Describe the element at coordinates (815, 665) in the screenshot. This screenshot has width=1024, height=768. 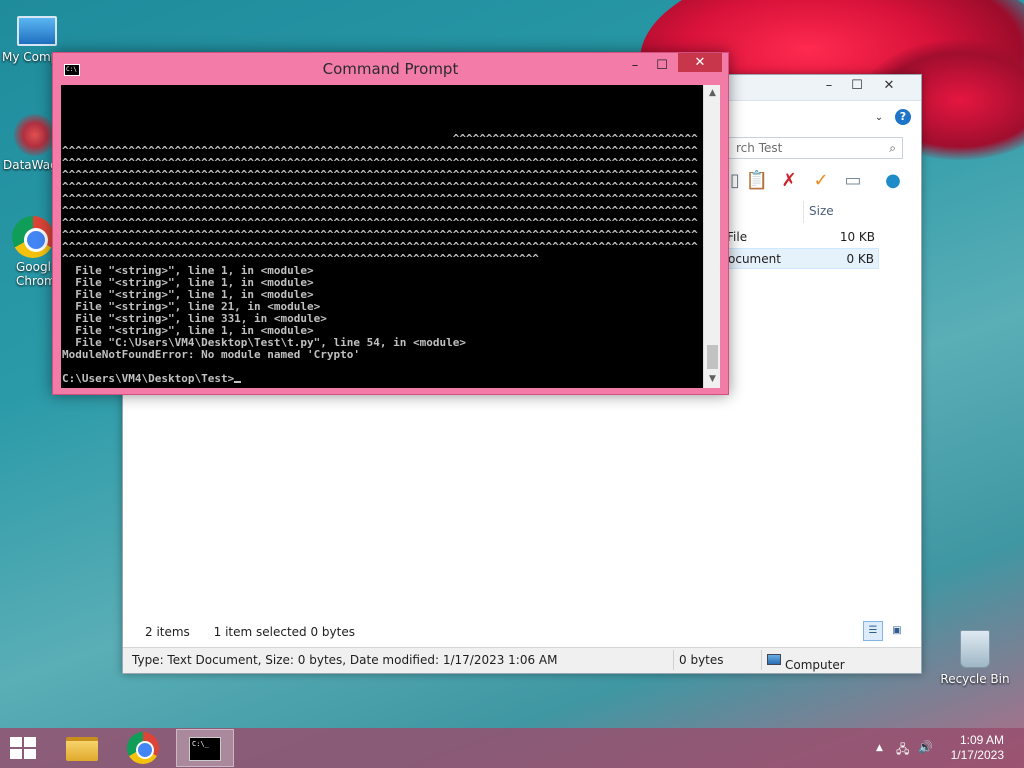
I see `location-label: Computer` at that location.